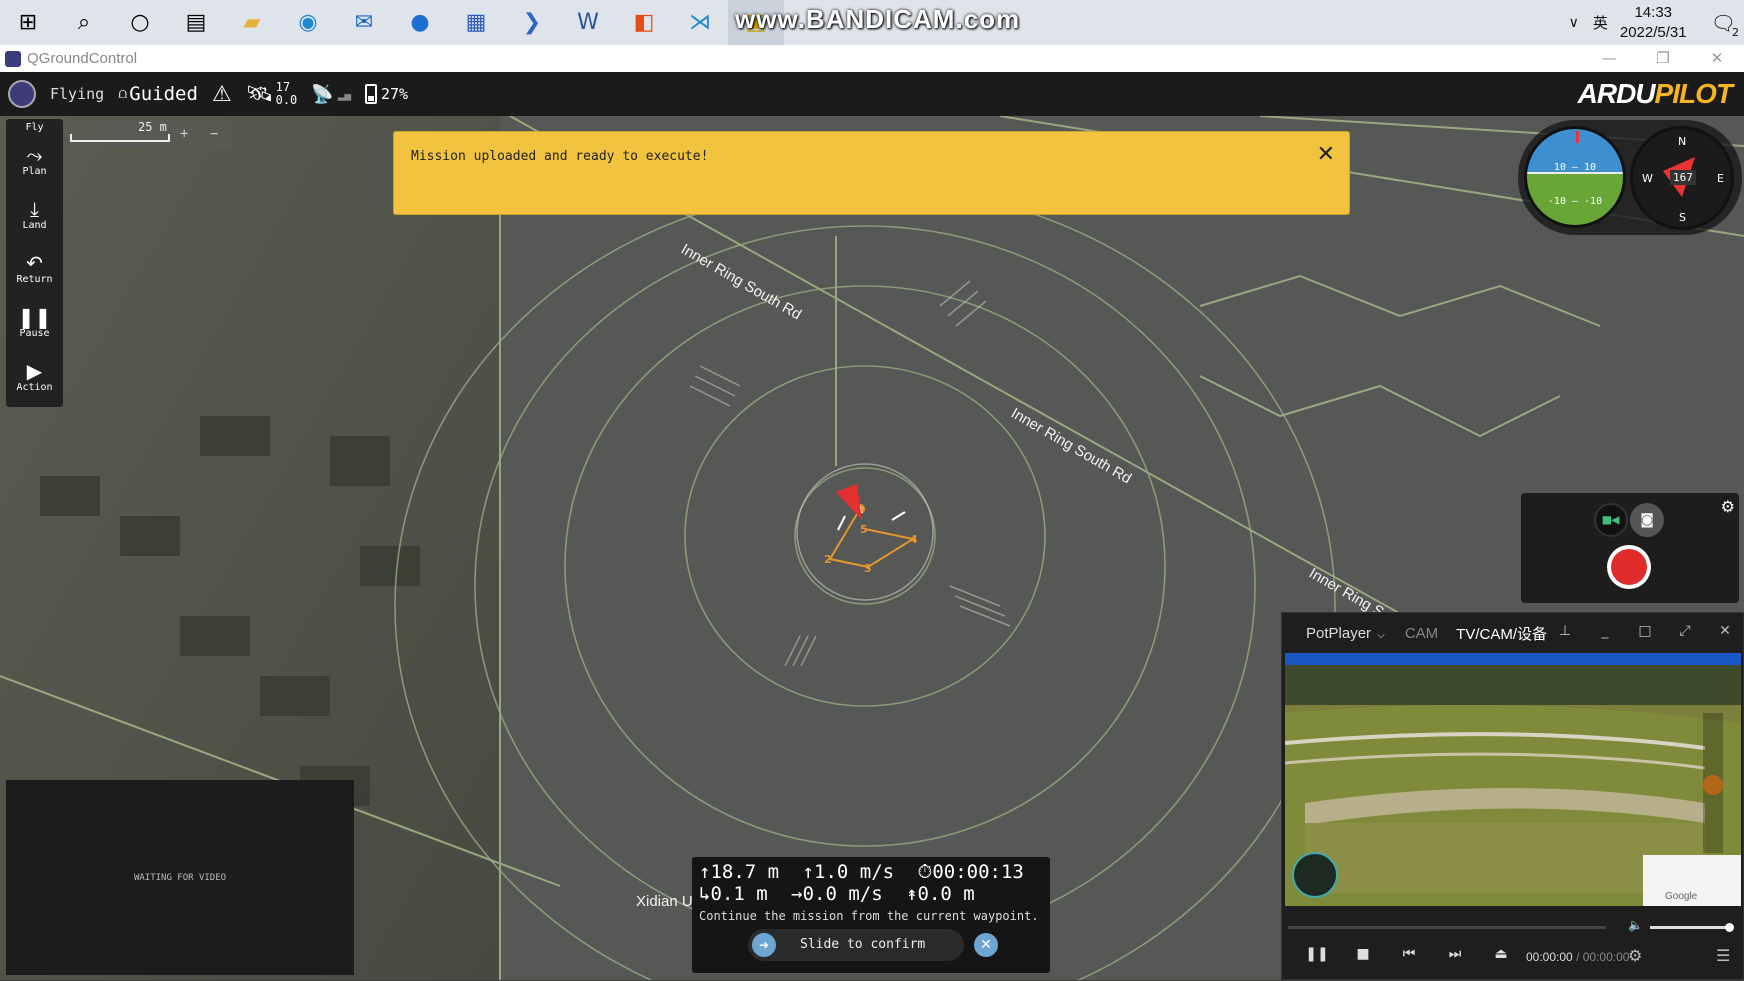  I want to click on pitch-ladder: 10 — 10 -10 — -10, so click(1575, 184).